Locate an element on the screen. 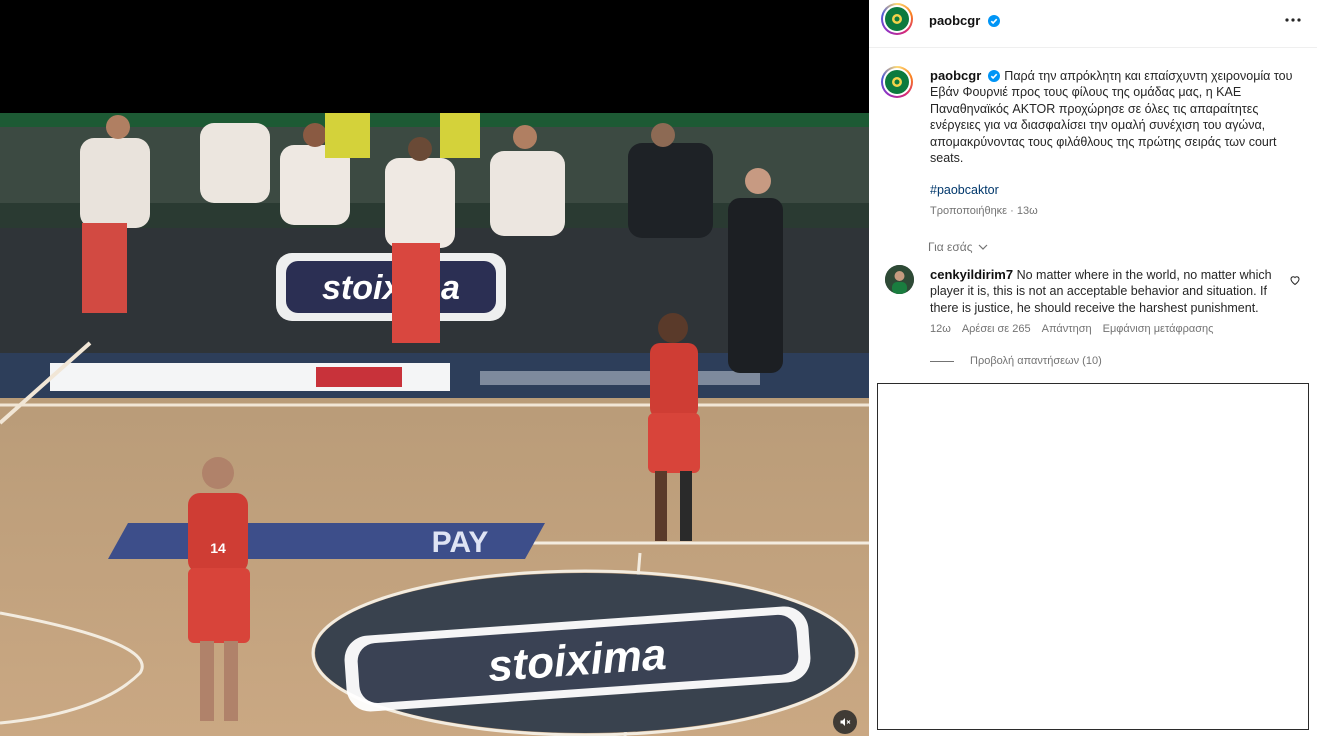 This screenshot has height=736, width=1317. author-username: paobcgr is located at coordinates (954, 20).